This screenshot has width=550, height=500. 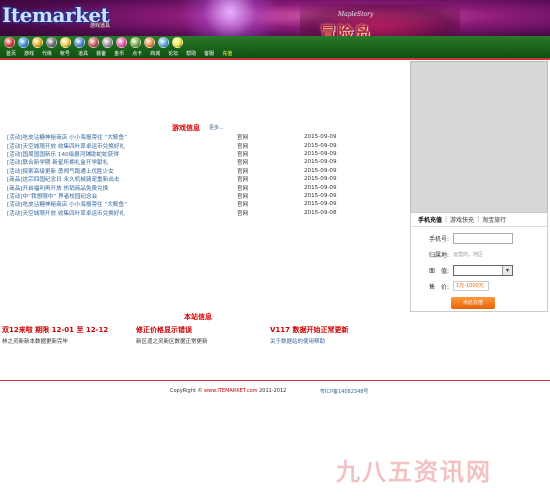 What do you see at coordinates (438, 271) in the screenshot?
I see `amount-label: 面 值:` at bounding box center [438, 271].